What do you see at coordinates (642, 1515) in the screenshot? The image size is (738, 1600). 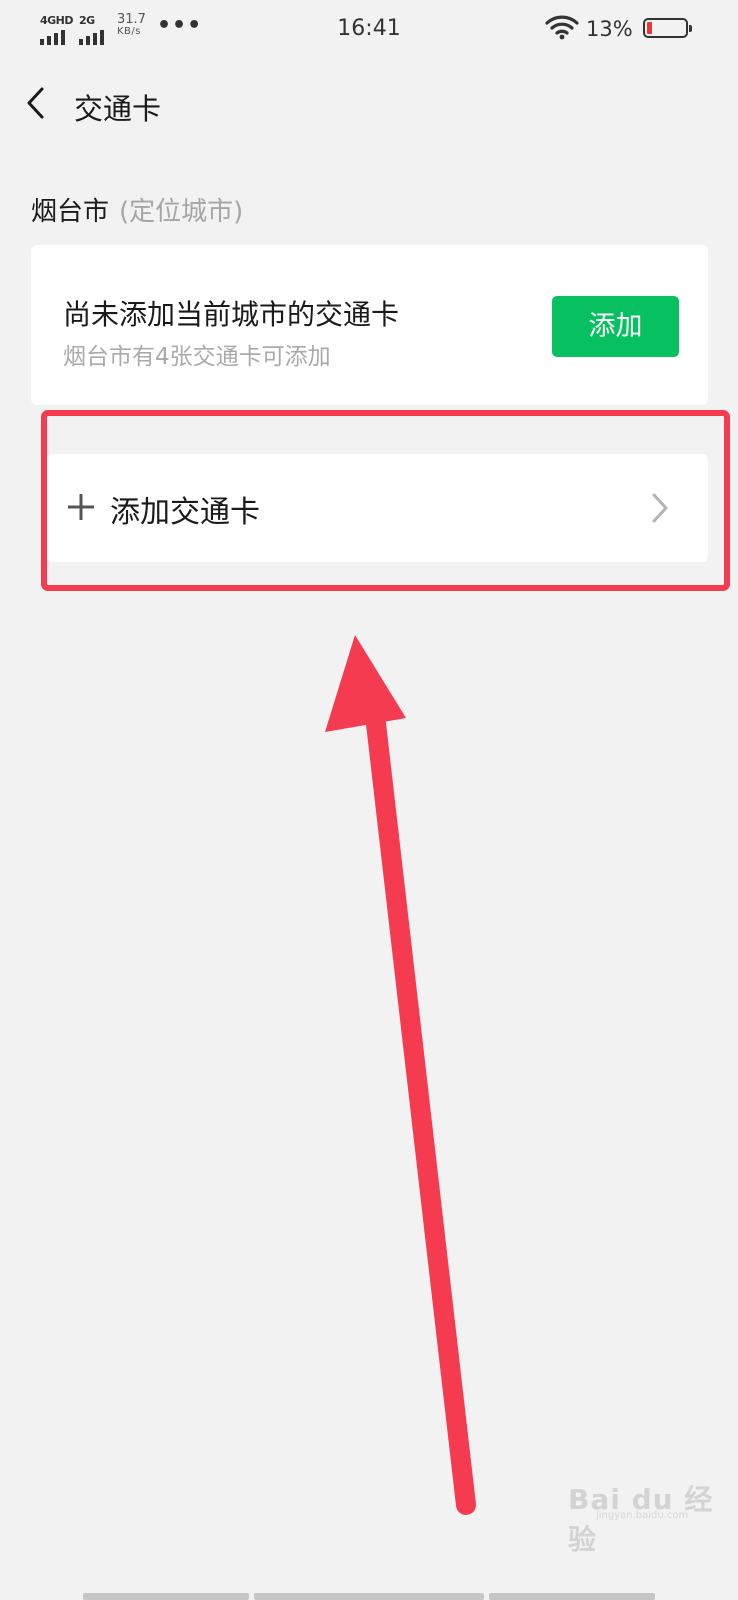 I see `watermark-url: jingyan.baidu.com` at bounding box center [642, 1515].